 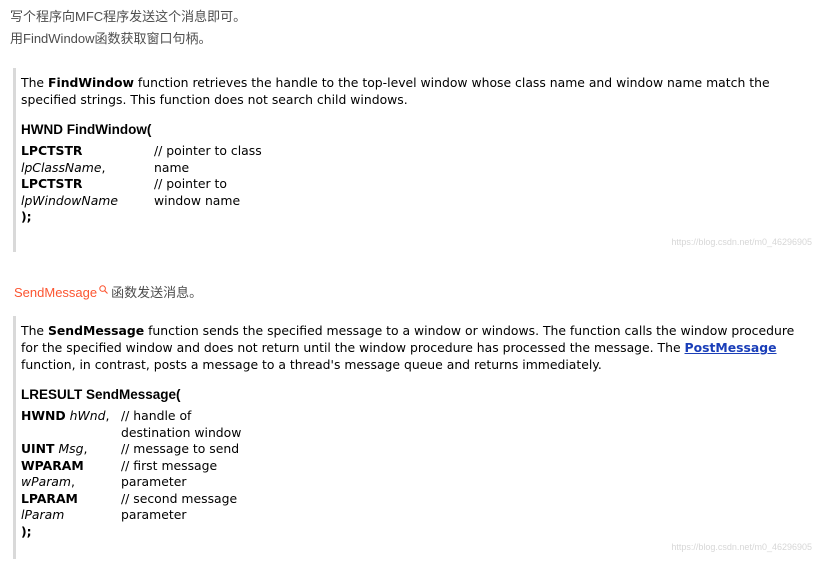 What do you see at coordinates (61, 167) in the screenshot?
I see `param-name: lpClassName` at bounding box center [61, 167].